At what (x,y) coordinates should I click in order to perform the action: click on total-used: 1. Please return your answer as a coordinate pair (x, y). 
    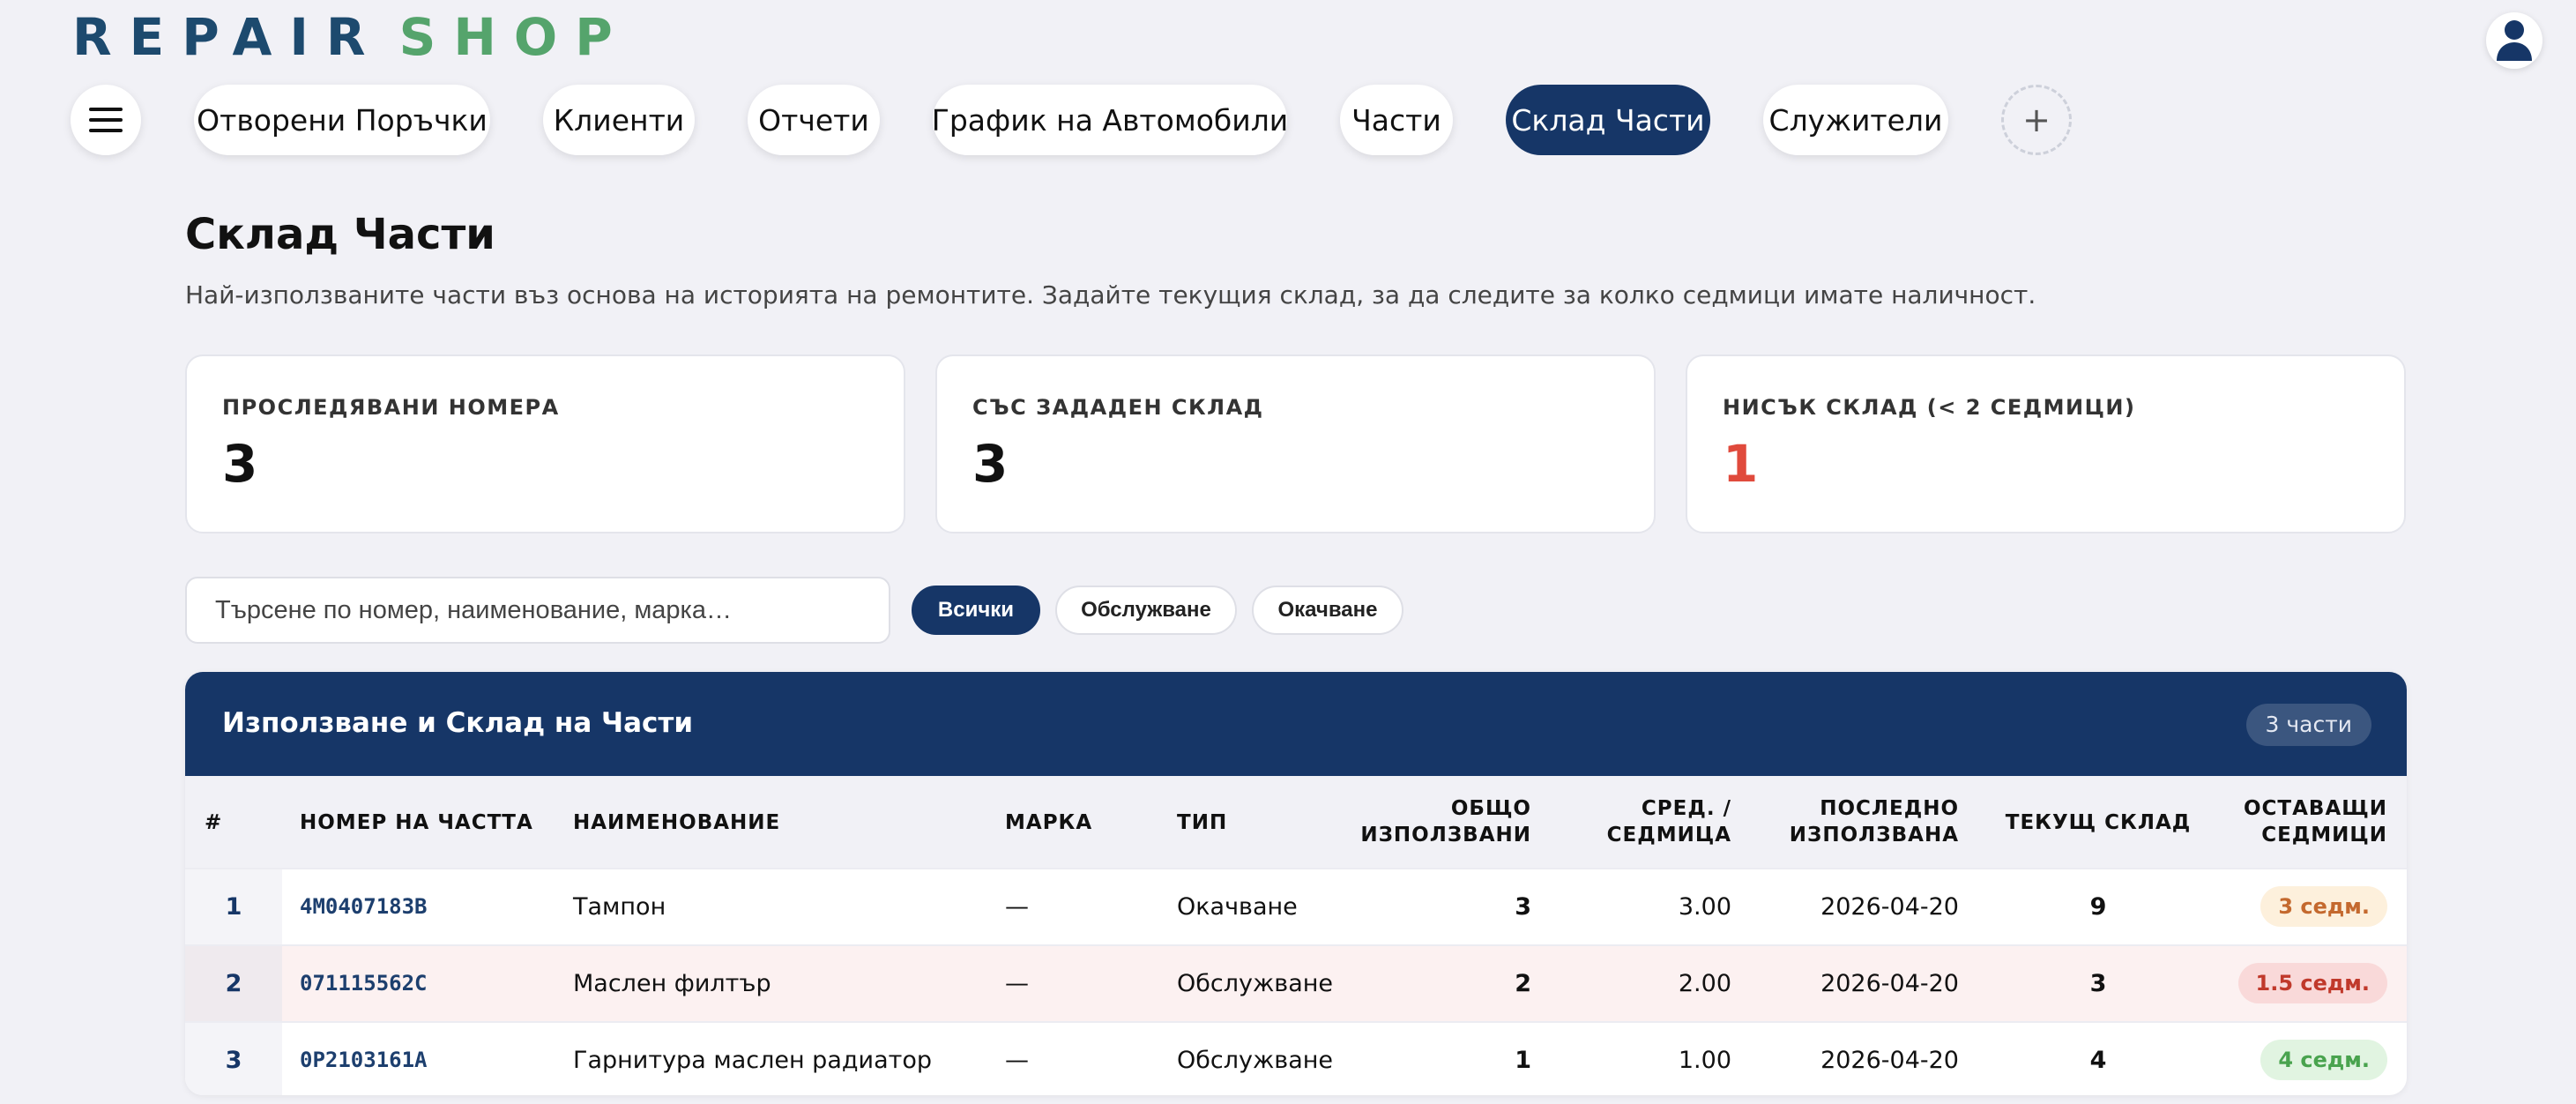
    Looking at the image, I should click on (1523, 1060).